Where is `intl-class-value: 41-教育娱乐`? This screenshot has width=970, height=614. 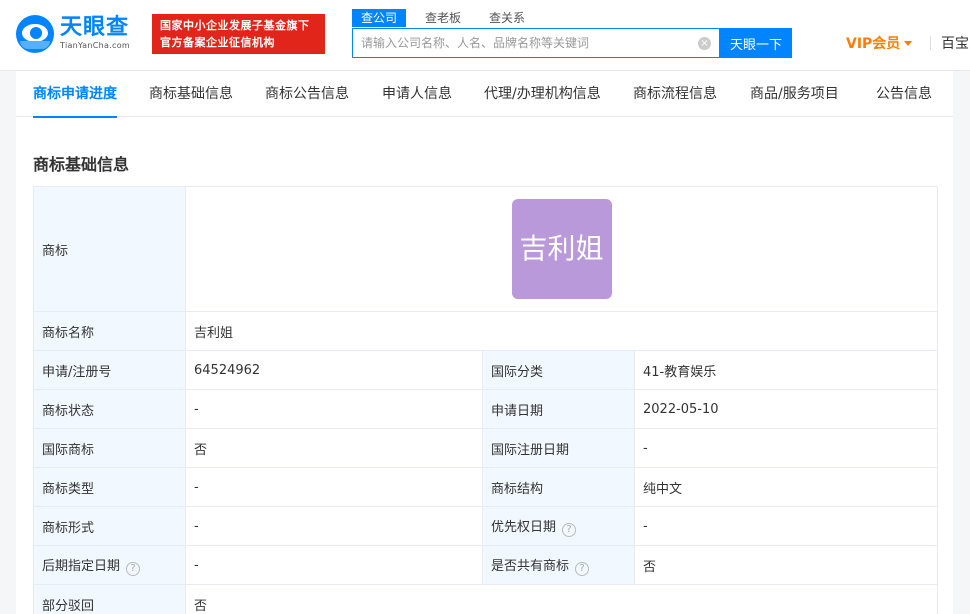 intl-class-value: 41-教育娱乐 is located at coordinates (786, 370).